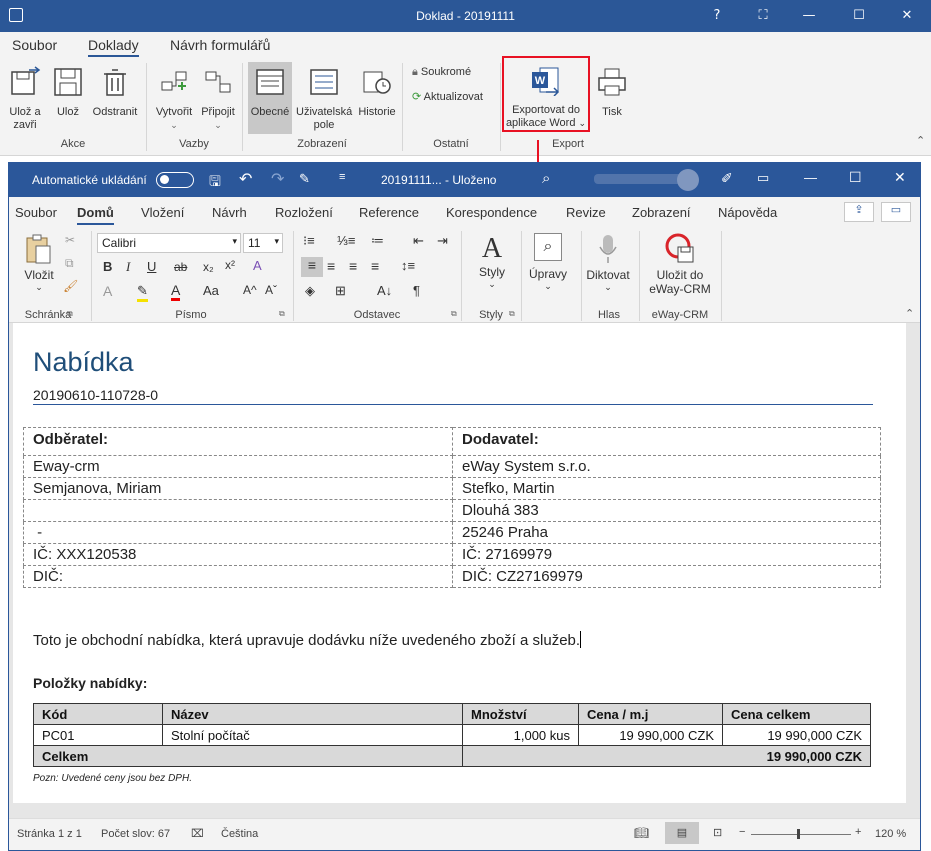 This screenshot has width=931, height=851. I want to click on ribbon-display-icon: ▭, so click(763, 178).